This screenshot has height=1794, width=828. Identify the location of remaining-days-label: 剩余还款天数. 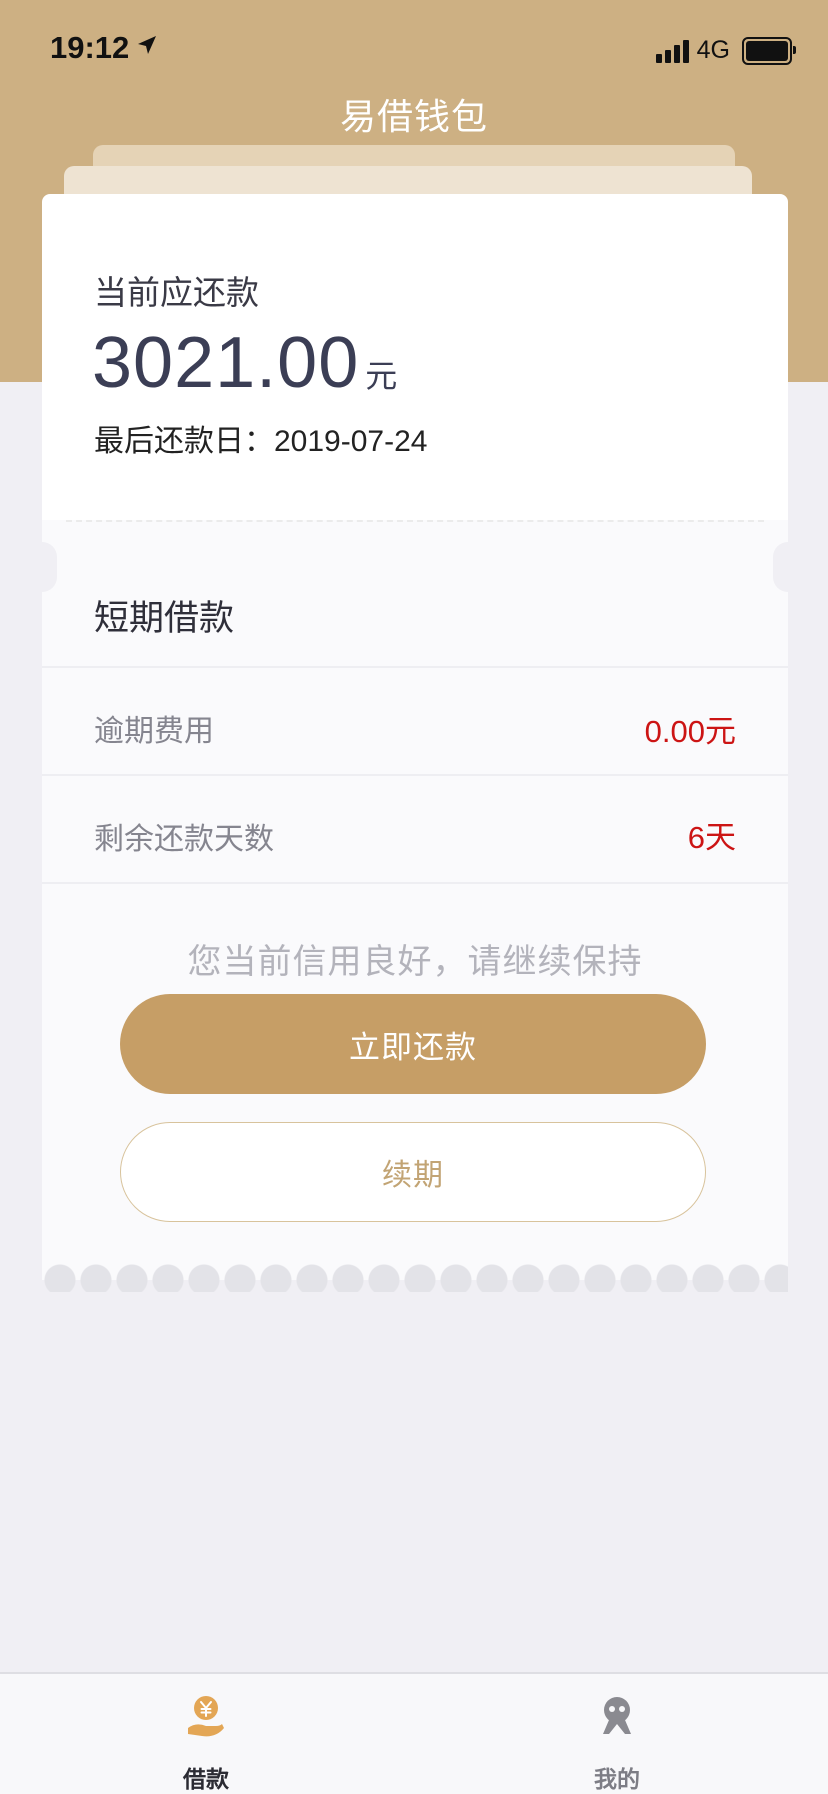
(184, 839).